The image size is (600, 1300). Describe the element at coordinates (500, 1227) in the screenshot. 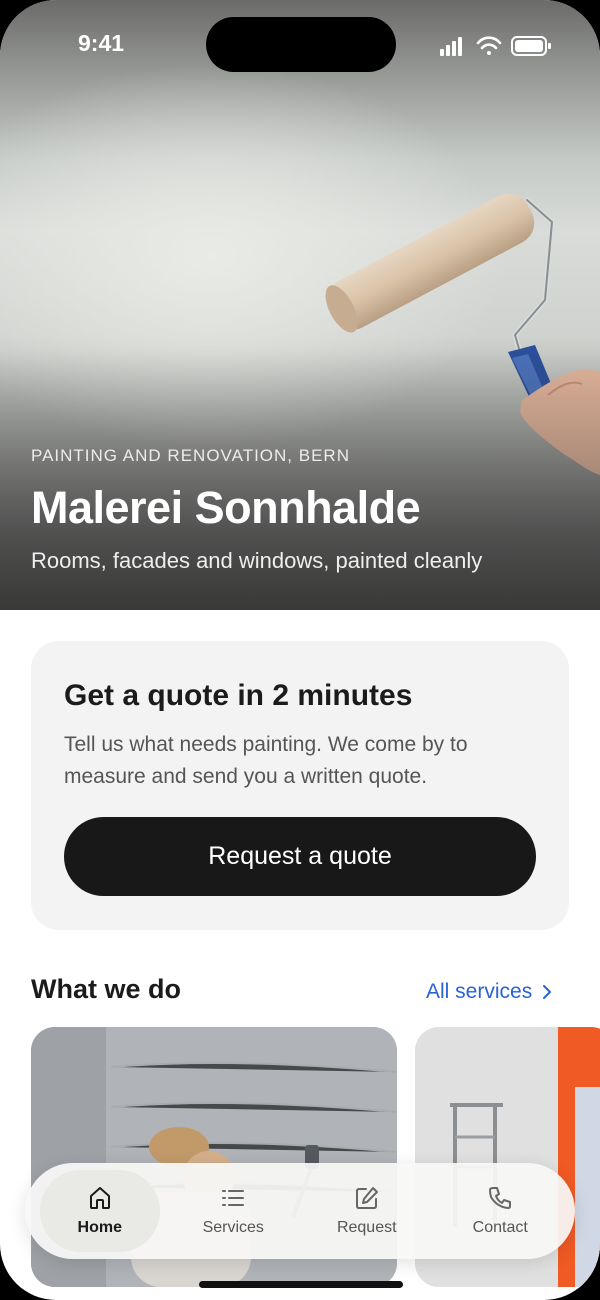

I see `tab-label: Contact` at that location.